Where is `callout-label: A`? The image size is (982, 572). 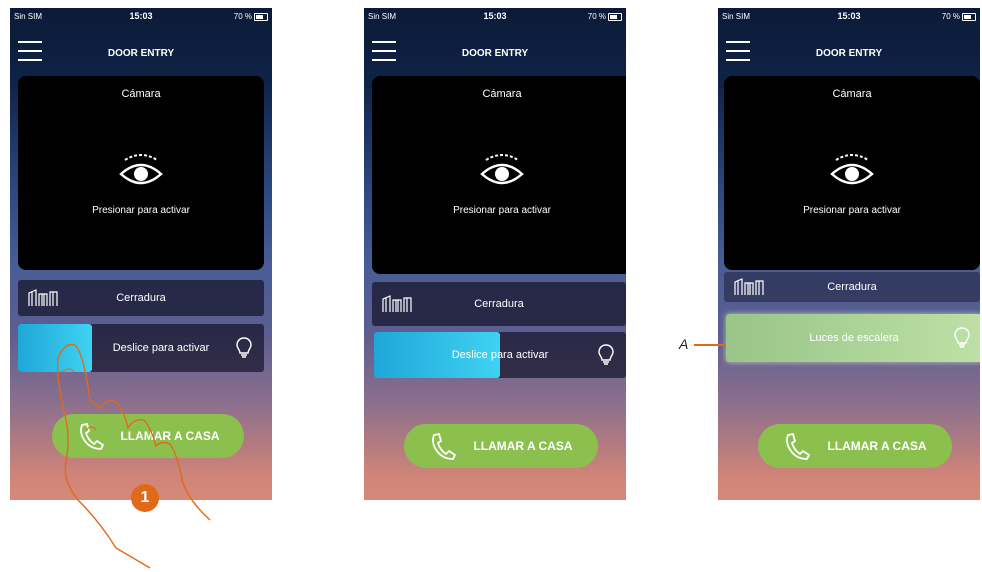 callout-label: A is located at coordinates (684, 344).